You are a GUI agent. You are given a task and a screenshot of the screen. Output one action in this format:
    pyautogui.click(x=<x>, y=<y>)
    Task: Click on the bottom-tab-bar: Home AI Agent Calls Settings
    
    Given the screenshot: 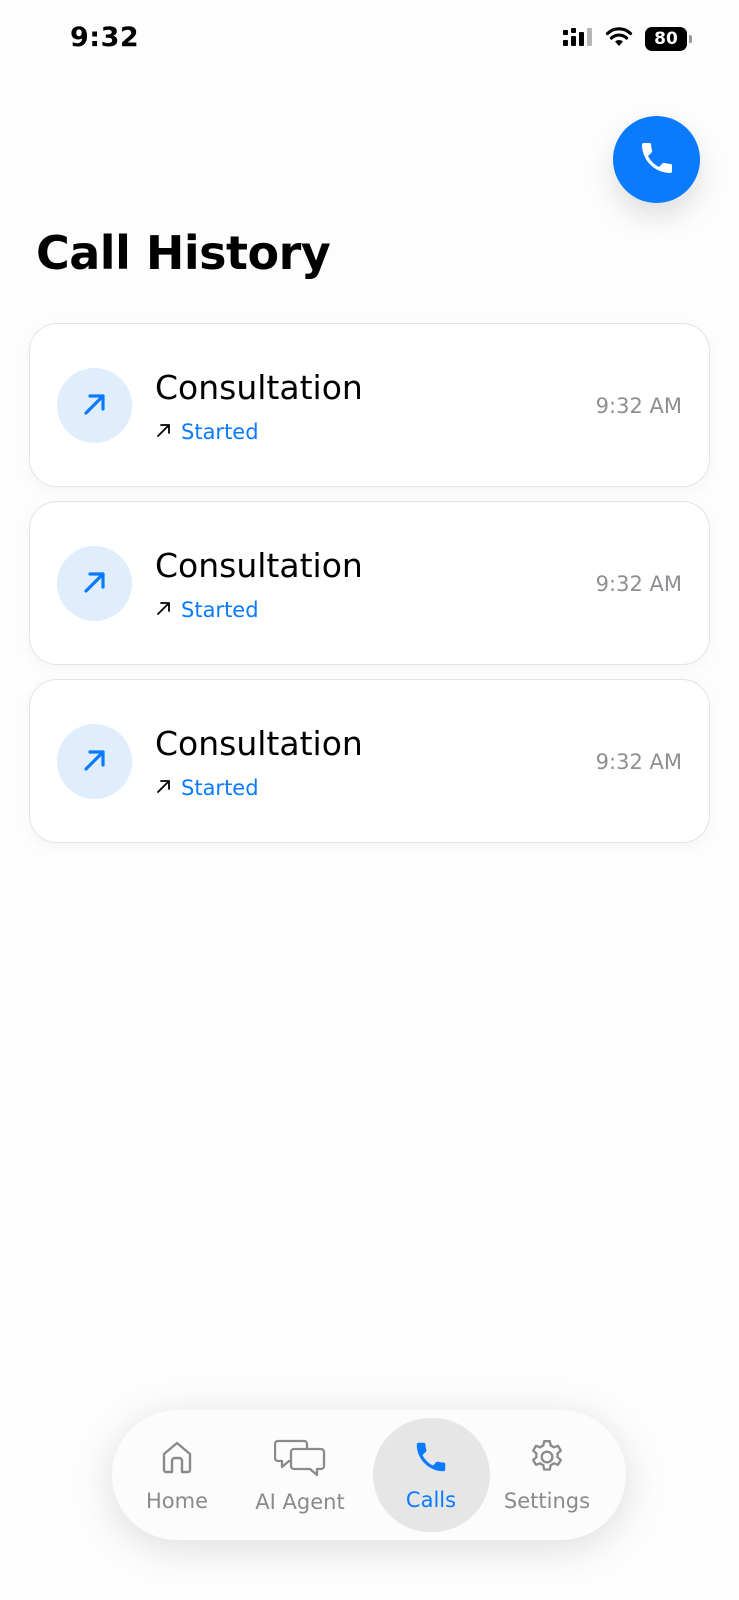 What is the action you would take?
    pyautogui.click(x=369, y=1475)
    